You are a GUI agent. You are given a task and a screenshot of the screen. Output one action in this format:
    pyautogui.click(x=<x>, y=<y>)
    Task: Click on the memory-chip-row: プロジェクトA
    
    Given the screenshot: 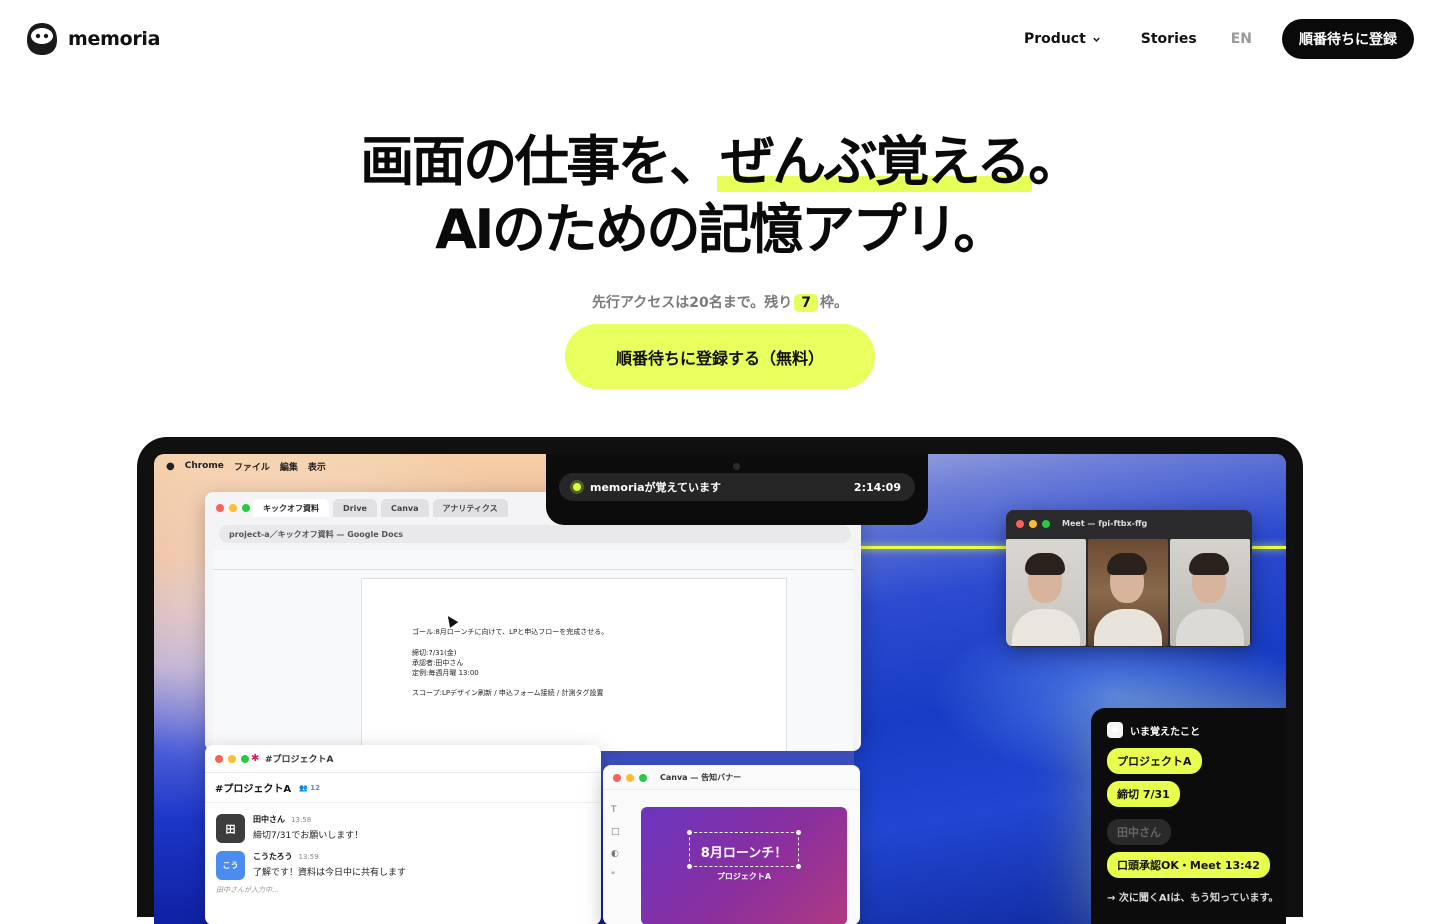 What is the action you would take?
    pyautogui.click(x=1196, y=764)
    